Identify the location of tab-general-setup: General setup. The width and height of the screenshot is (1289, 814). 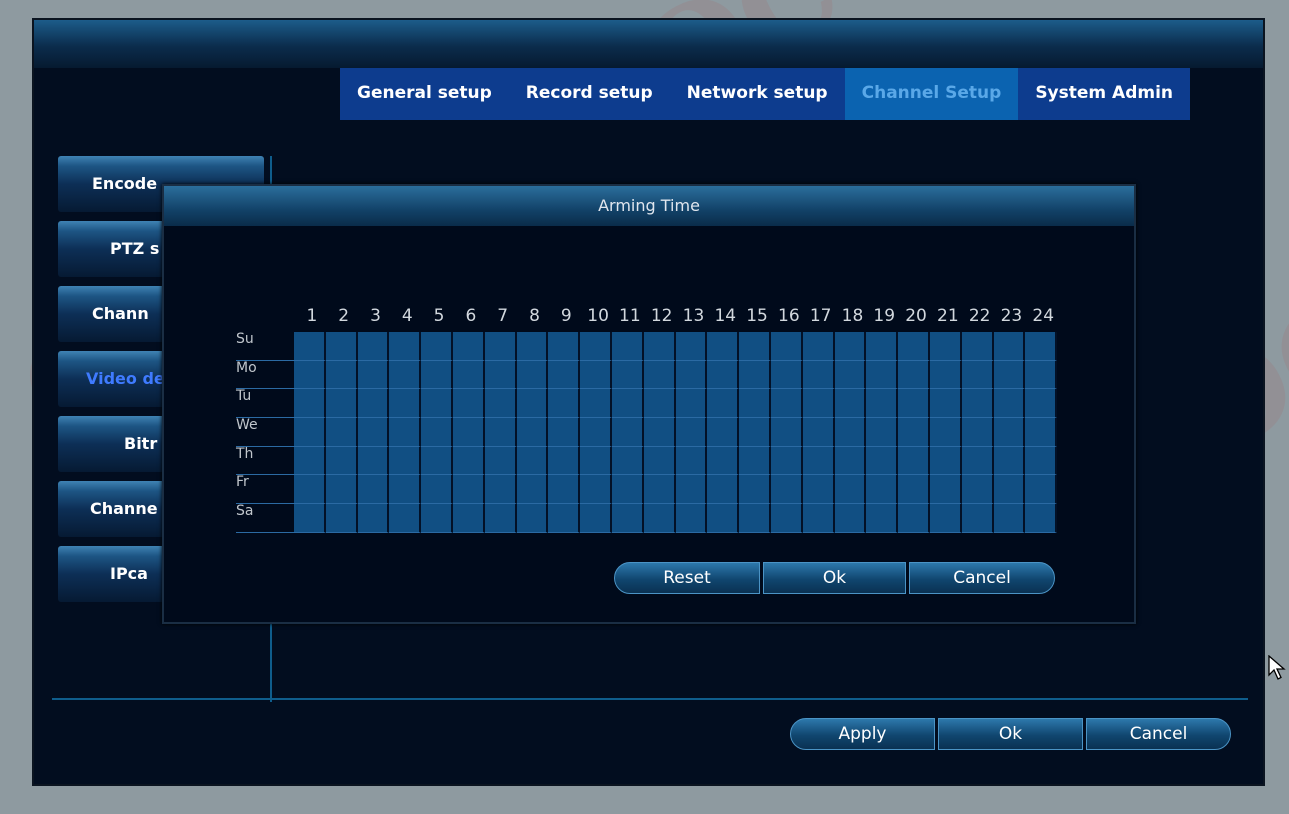
(424, 94).